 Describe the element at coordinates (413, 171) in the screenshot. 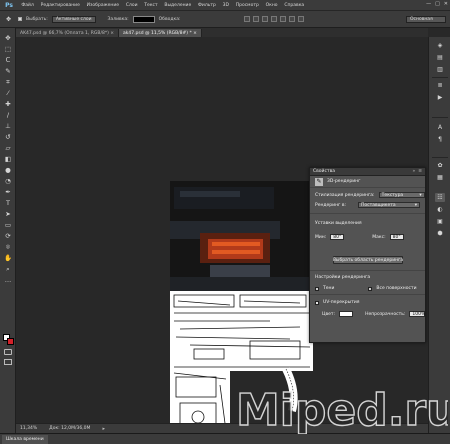

I see `collapse-icon: »` at that location.